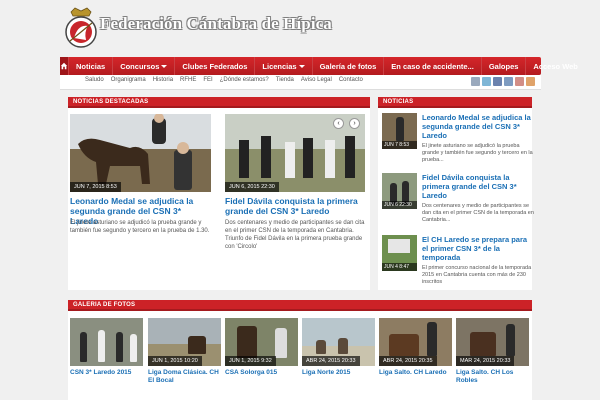 The height and width of the screenshot is (400, 600). What do you see at coordinates (398, 102) in the screenshot?
I see `news-heading: NOTICIAS` at bounding box center [398, 102].